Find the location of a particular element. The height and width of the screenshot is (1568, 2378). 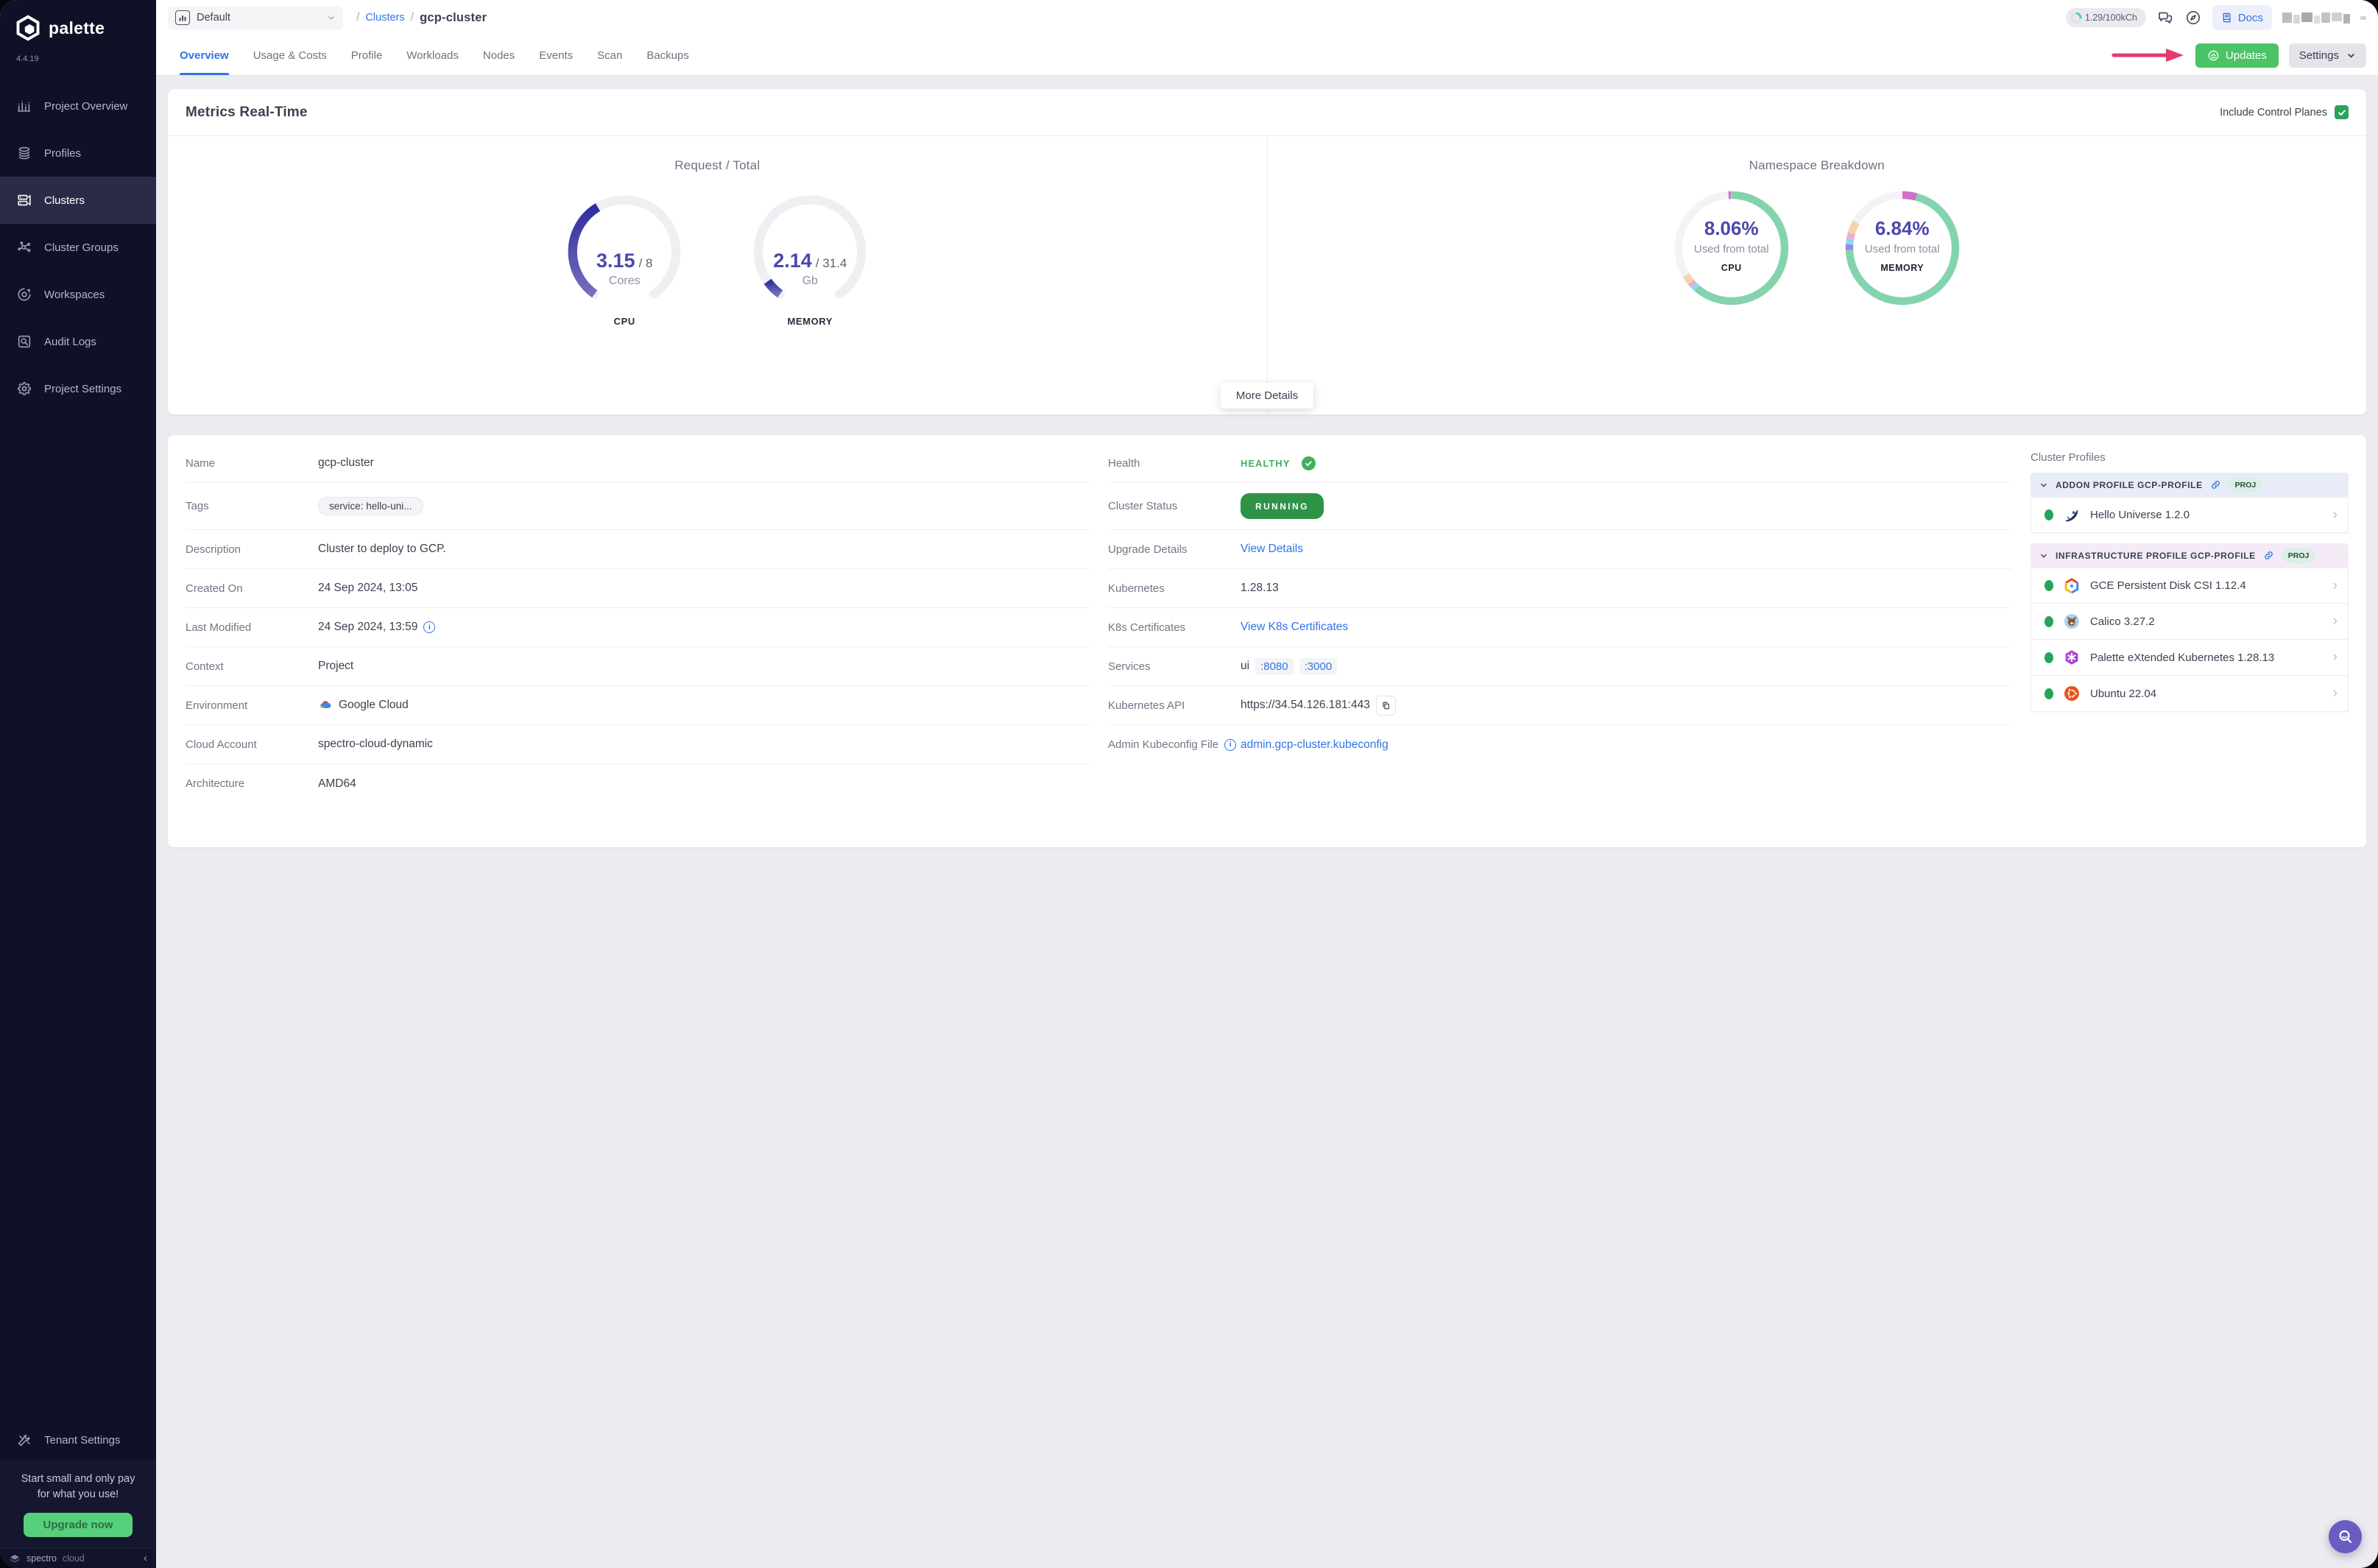

compass-icon is located at coordinates (2193, 18).